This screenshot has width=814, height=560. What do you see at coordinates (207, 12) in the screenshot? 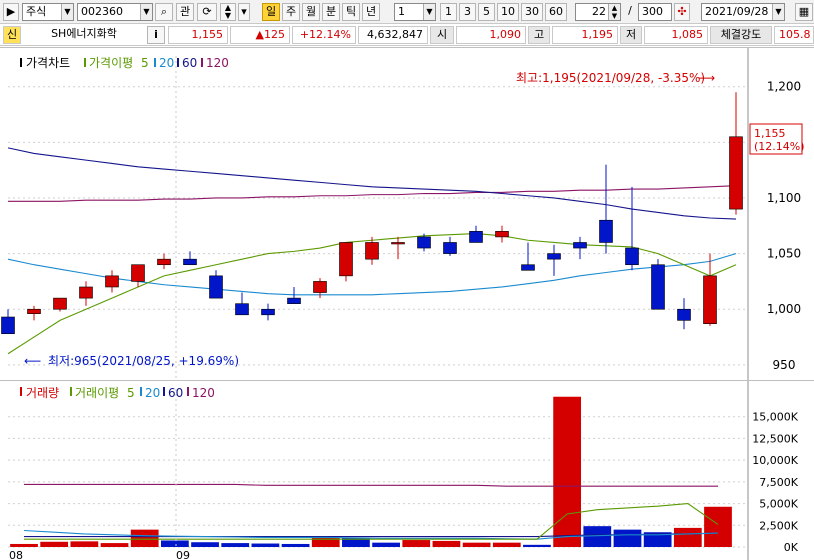
I see `refresh-icon: ⟳` at bounding box center [207, 12].